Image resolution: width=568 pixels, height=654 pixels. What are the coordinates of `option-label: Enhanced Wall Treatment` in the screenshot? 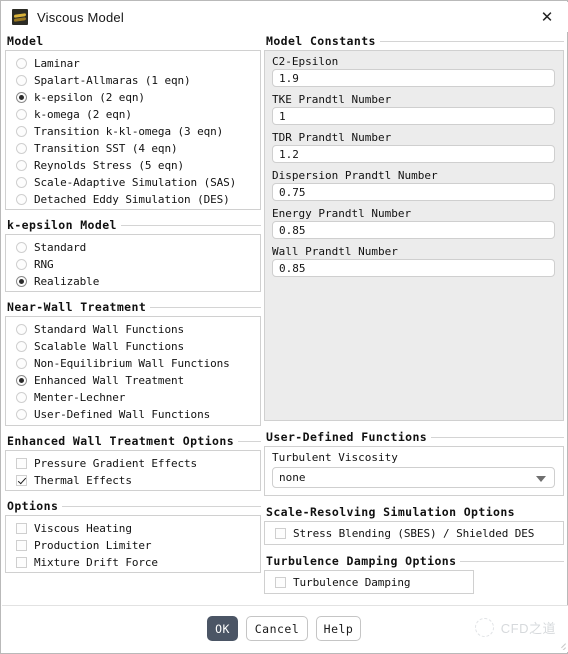 It's located at (109, 380).